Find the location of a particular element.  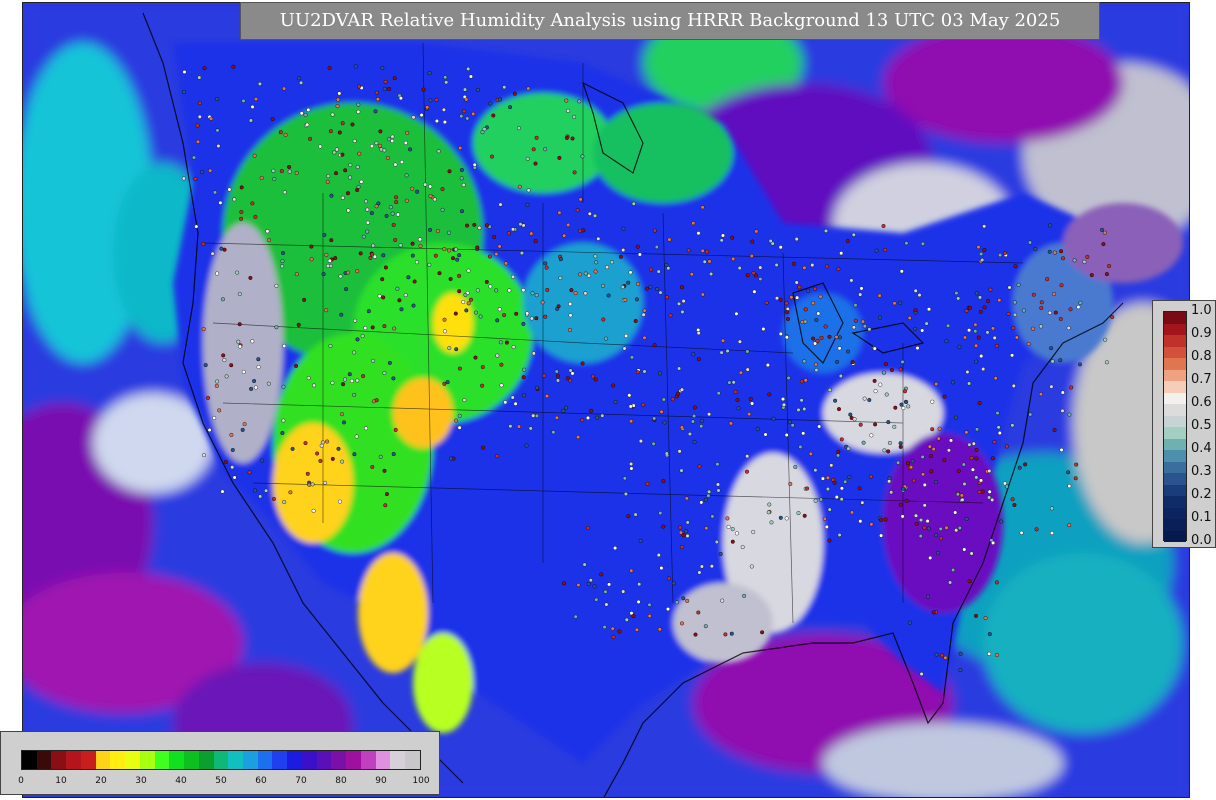

analysis-colorbar-tick: 40 is located at coordinates (181, 781).